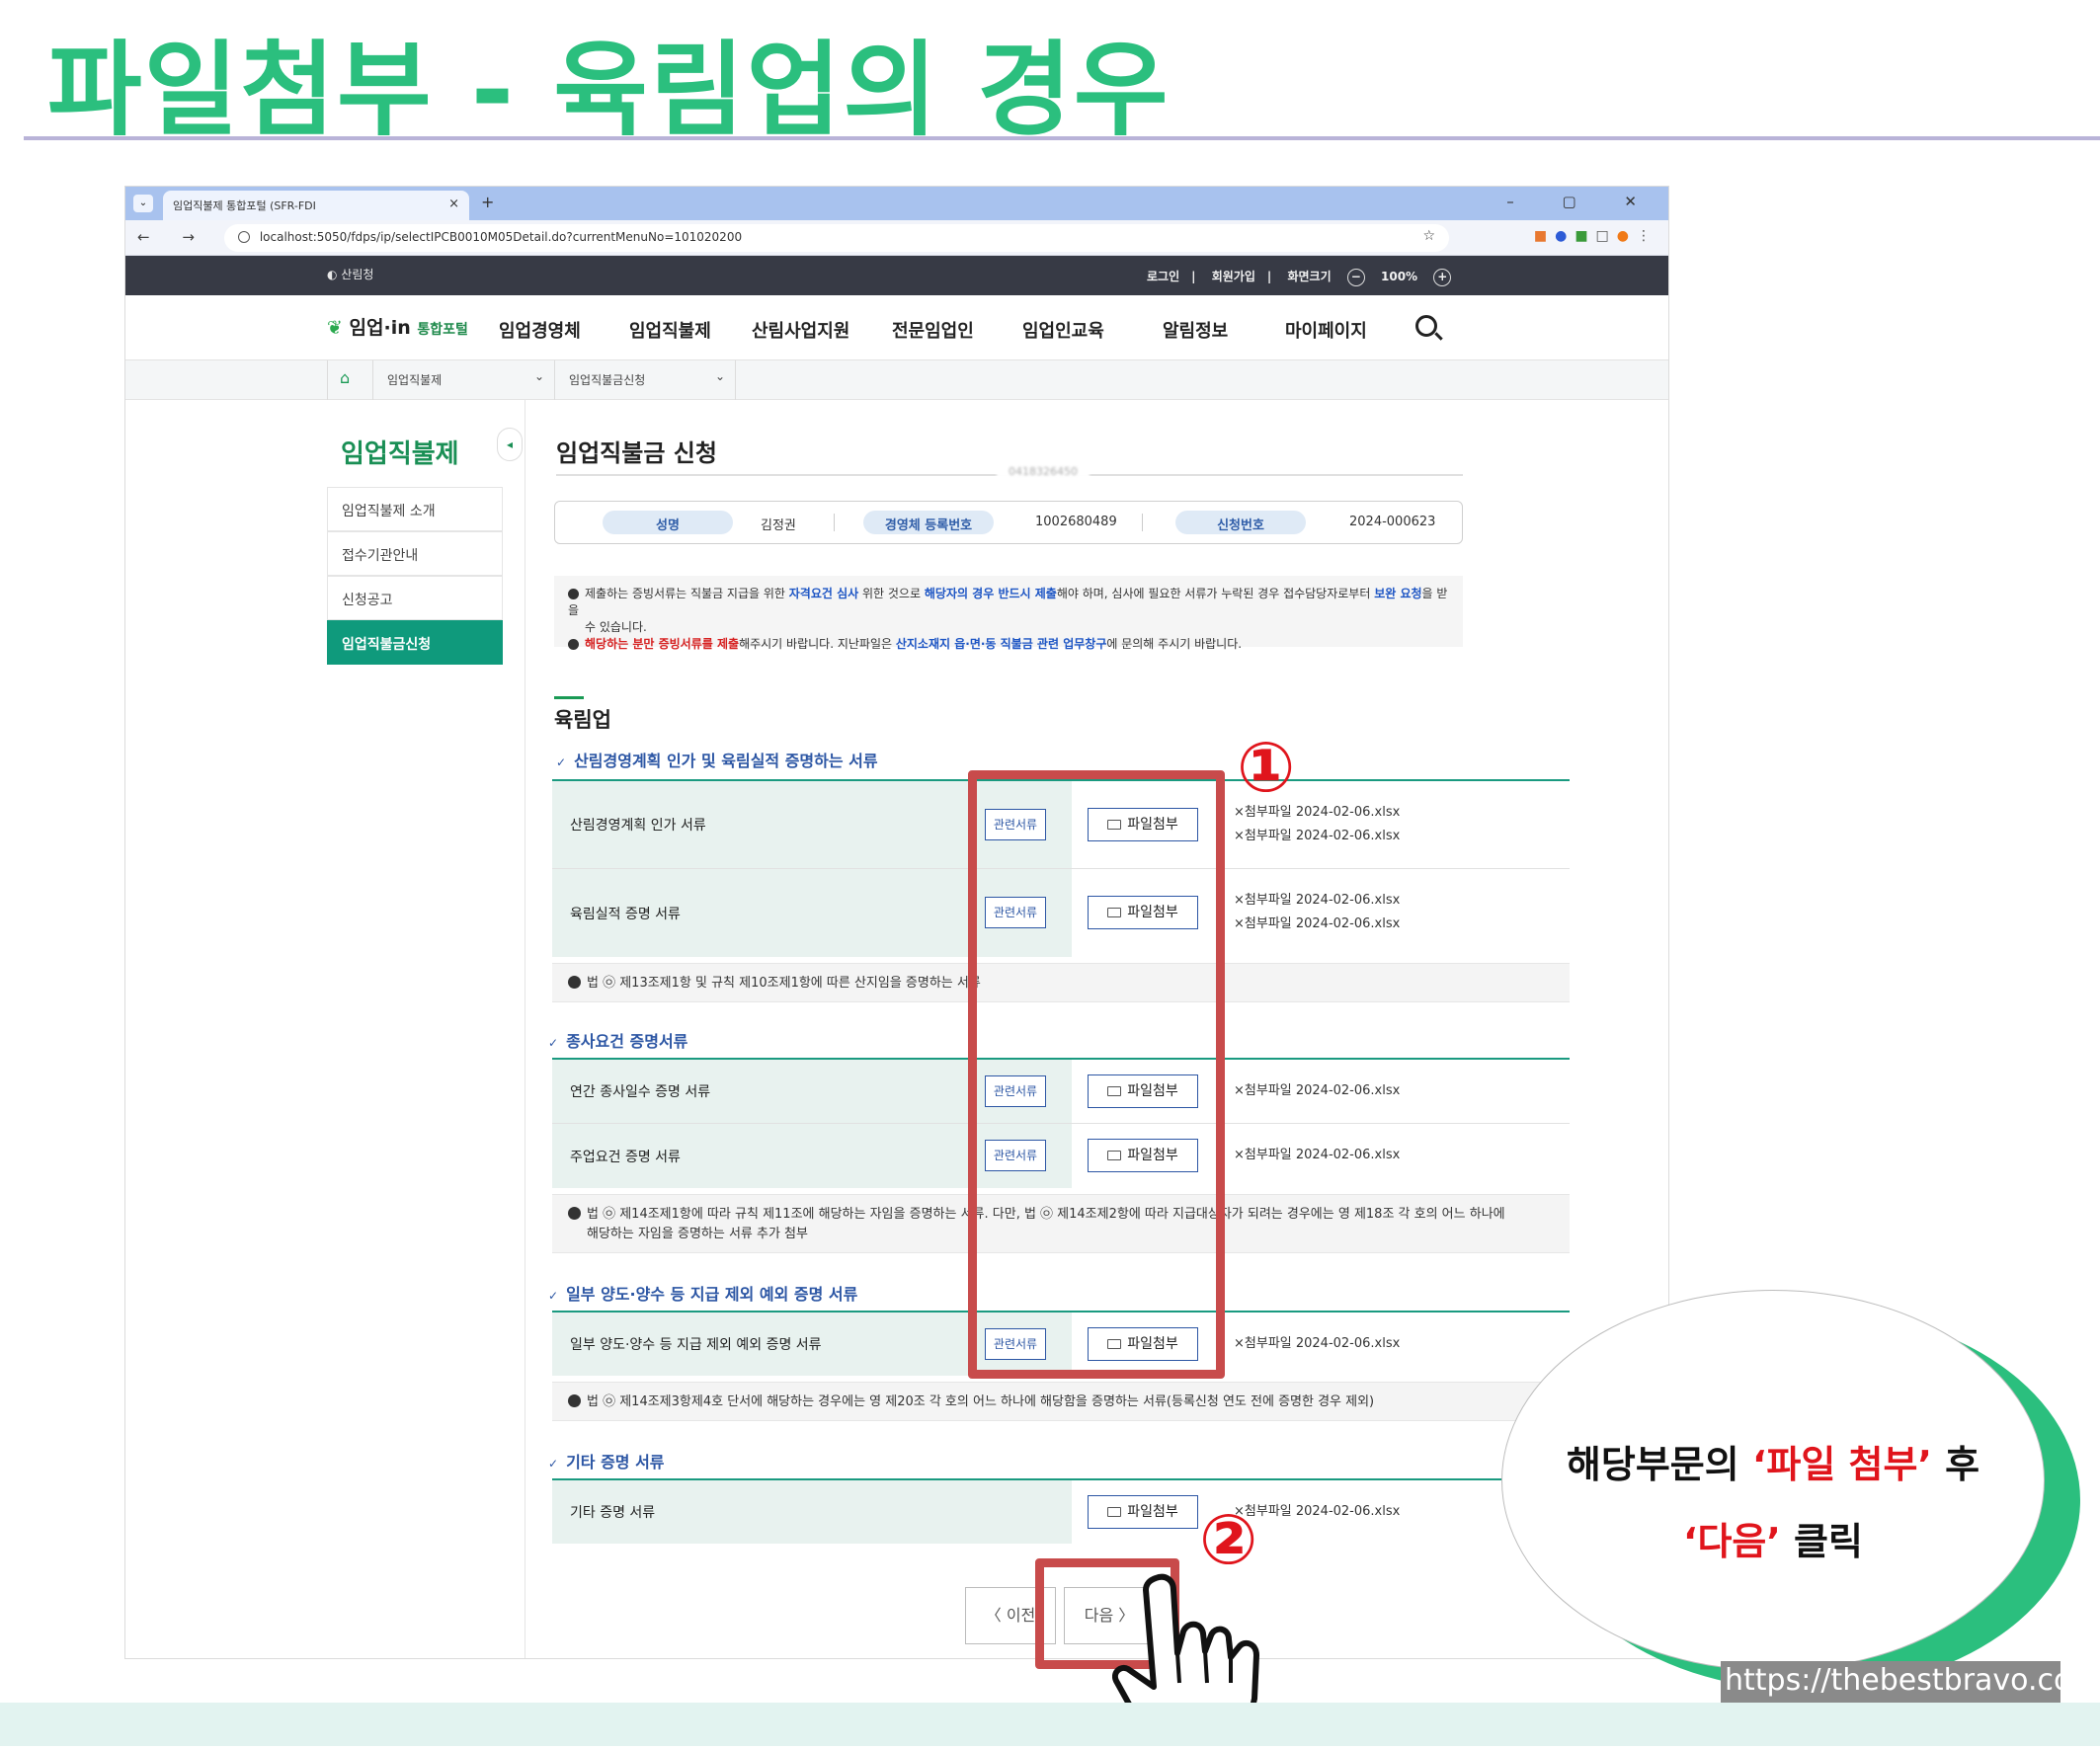 Image resolution: width=2100 pixels, height=1750 pixels. Describe the element at coordinates (1096, 1074) in the screenshot. I see `highlight-box-attach` at that location.